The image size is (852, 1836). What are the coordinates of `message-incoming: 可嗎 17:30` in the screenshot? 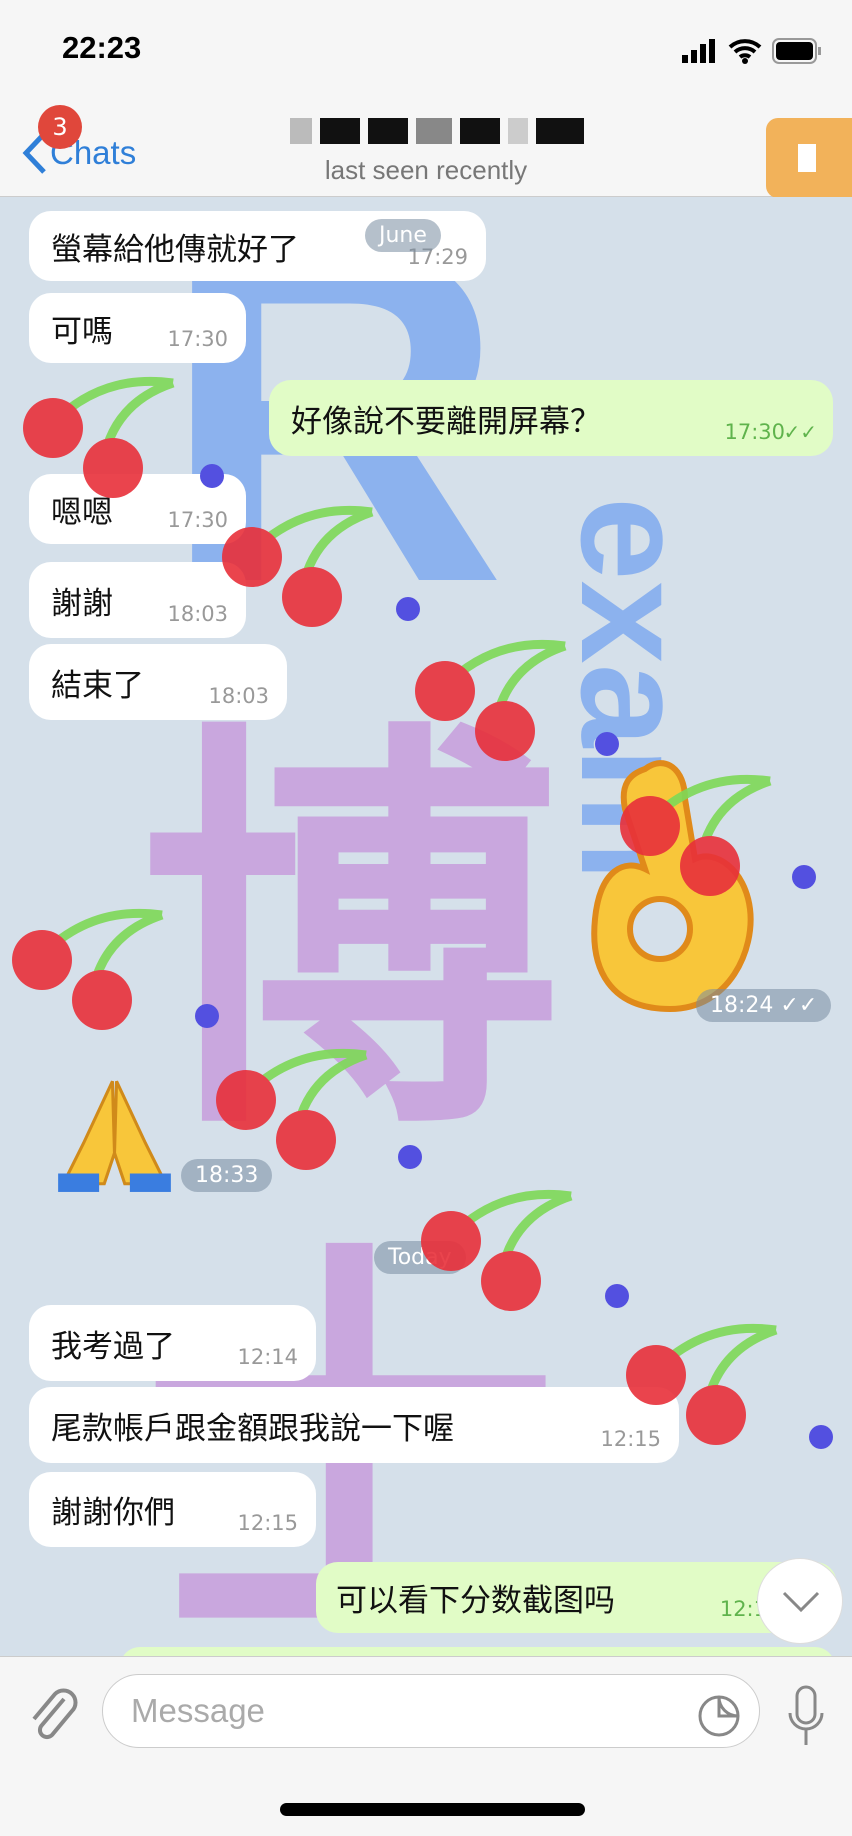 It's located at (137, 328).